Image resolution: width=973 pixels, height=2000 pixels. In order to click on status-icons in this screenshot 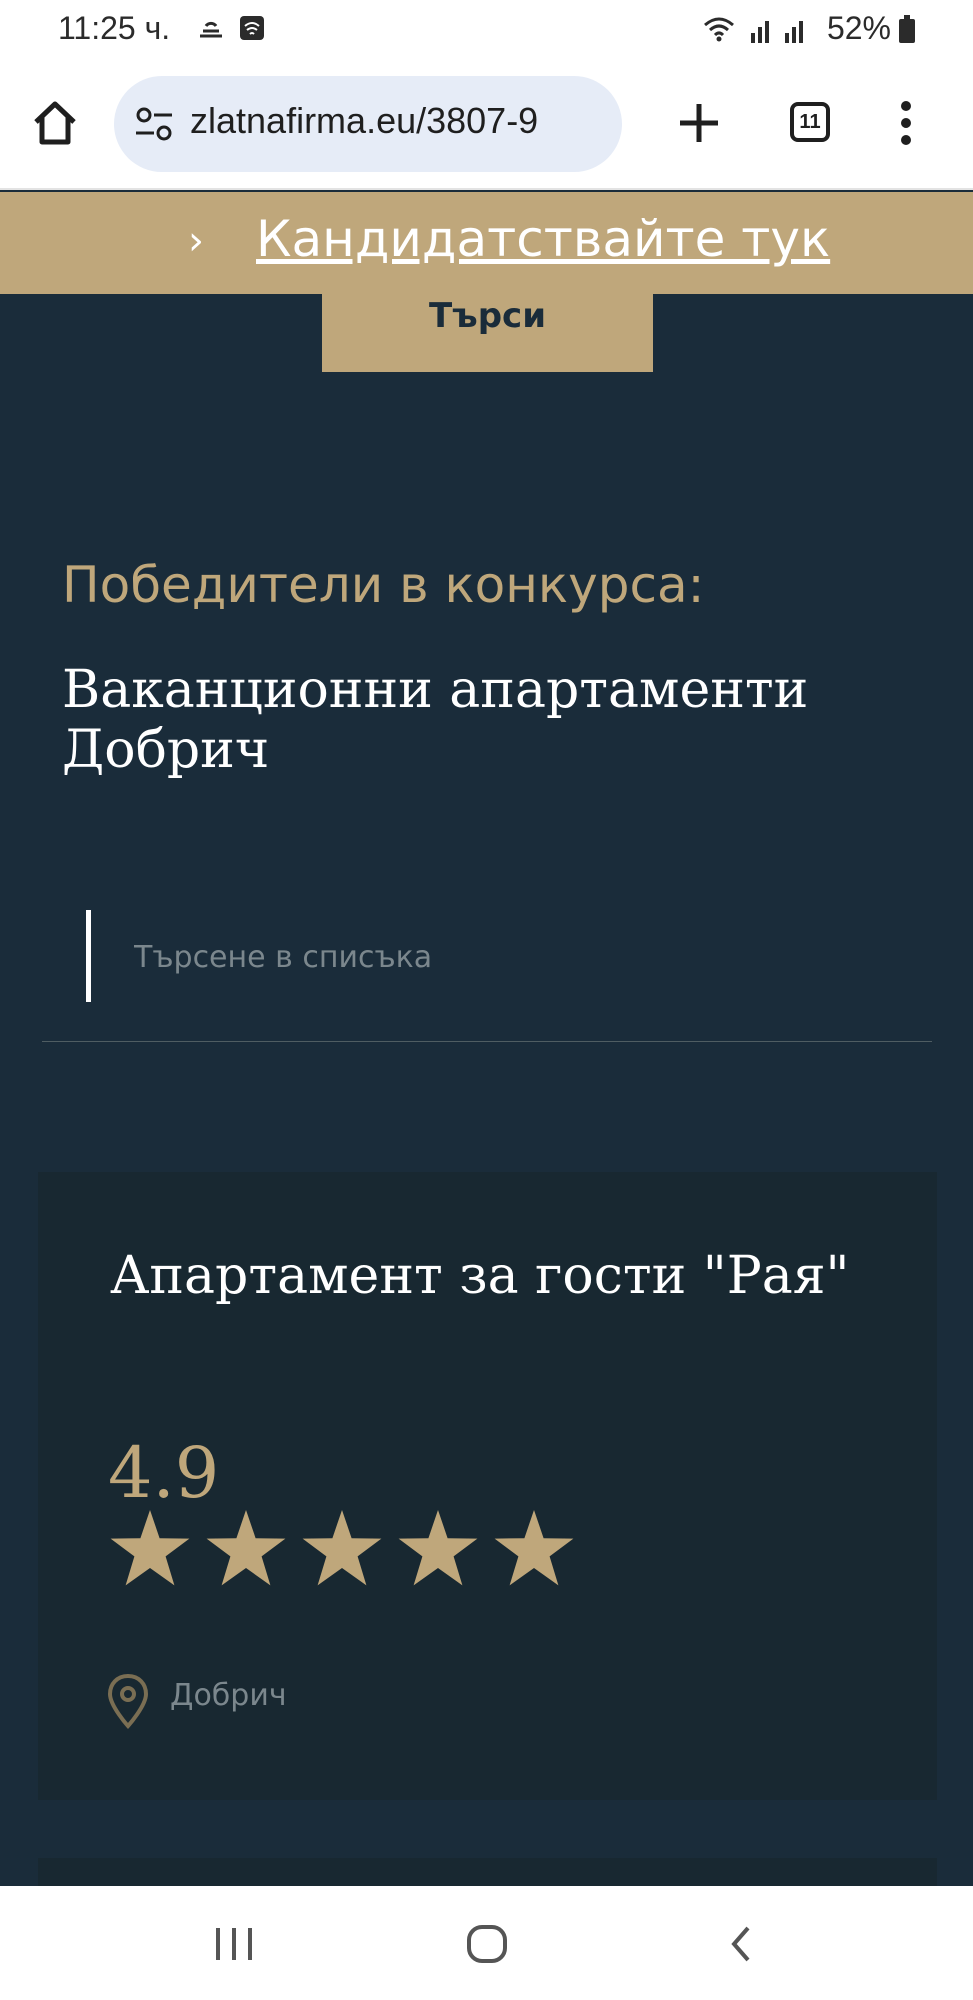, I will do `click(233, 31)`.